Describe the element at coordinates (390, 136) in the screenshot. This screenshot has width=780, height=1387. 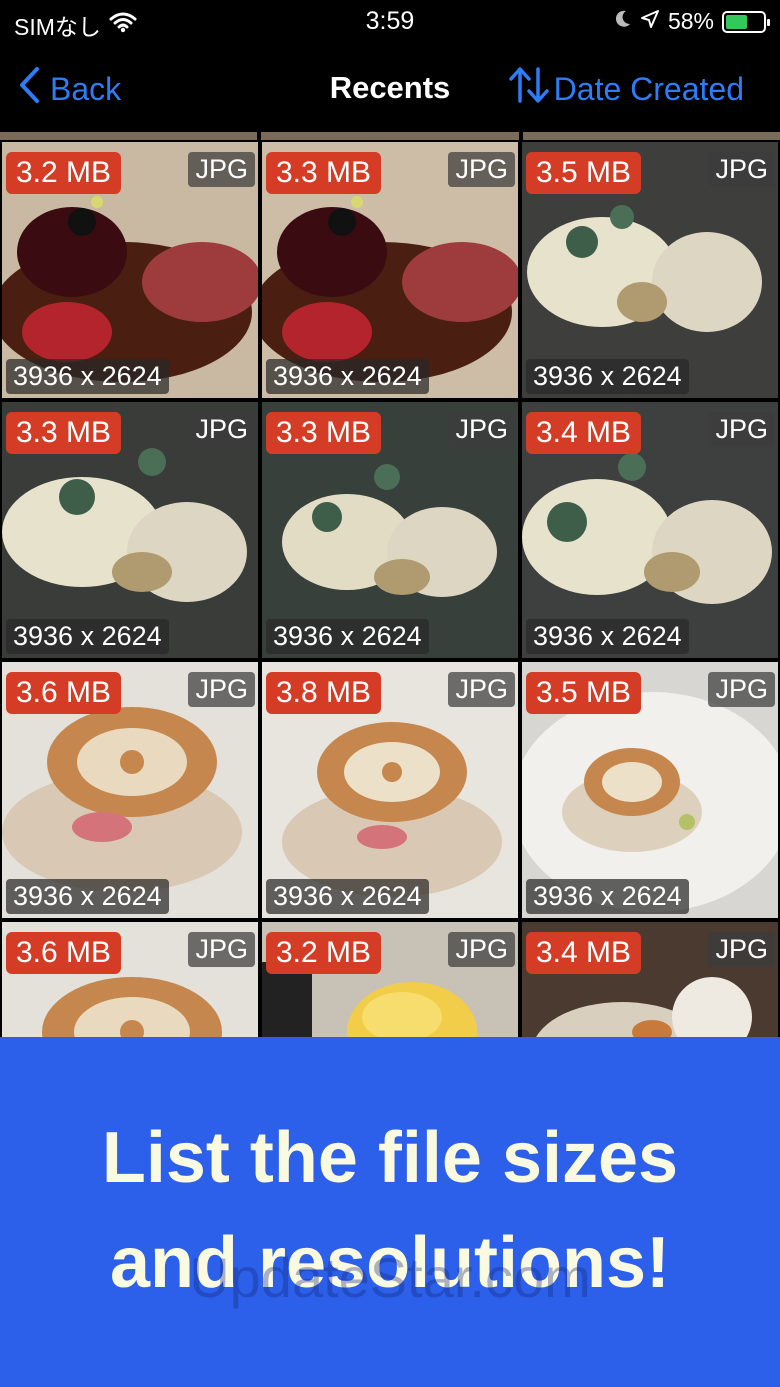
I see `partial-row-strip` at that location.